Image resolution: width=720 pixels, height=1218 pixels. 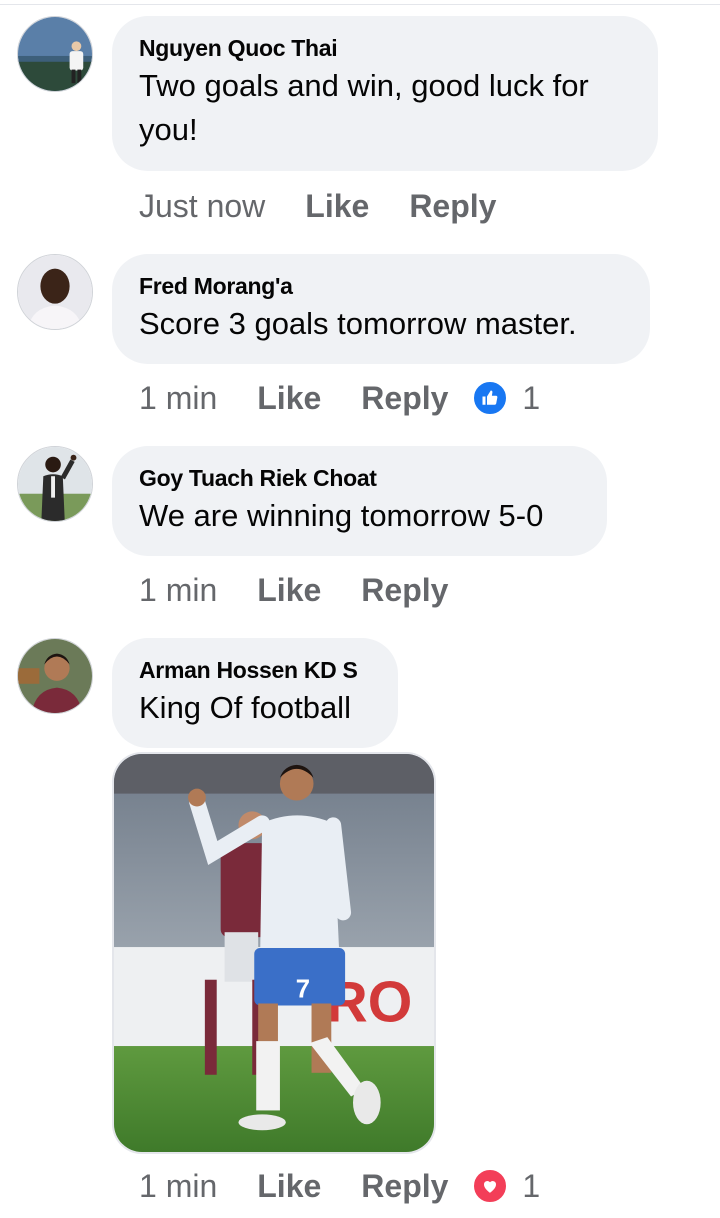 I want to click on comment-bubble: Arman Hossen KD S King Of football, so click(x=255, y=693).